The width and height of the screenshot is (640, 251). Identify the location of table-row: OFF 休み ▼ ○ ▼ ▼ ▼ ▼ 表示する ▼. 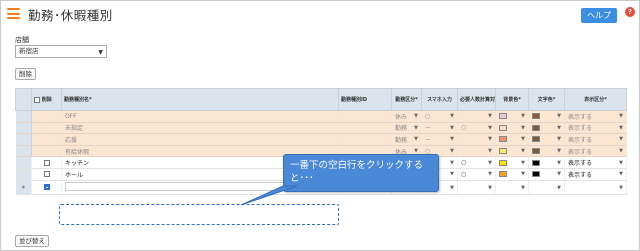
(321, 116).